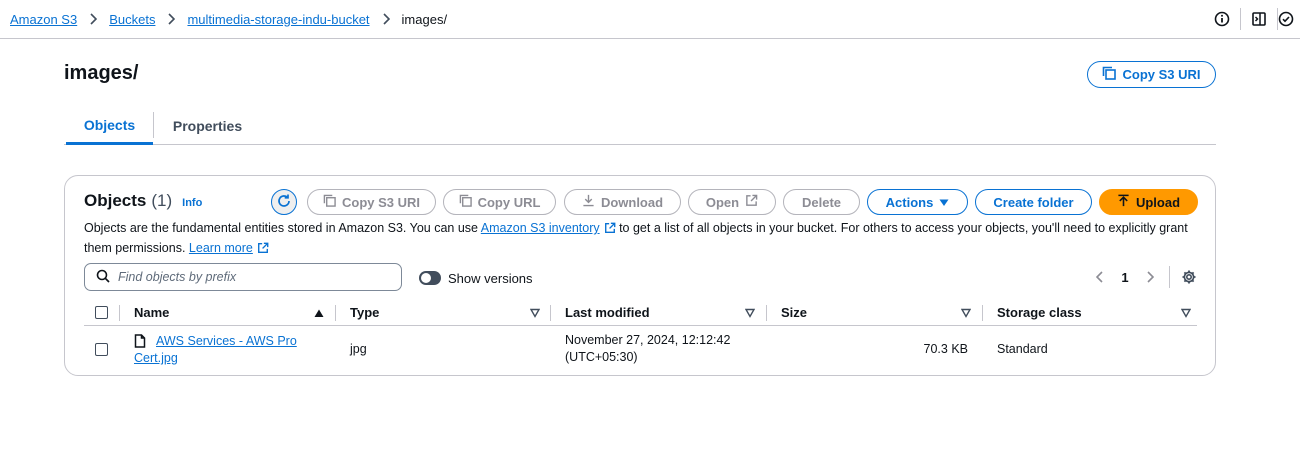  What do you see at coordinates (424, 19) in the screenshot?
I see `breadcrumb-current: images/` at bounding box center [424, 19].